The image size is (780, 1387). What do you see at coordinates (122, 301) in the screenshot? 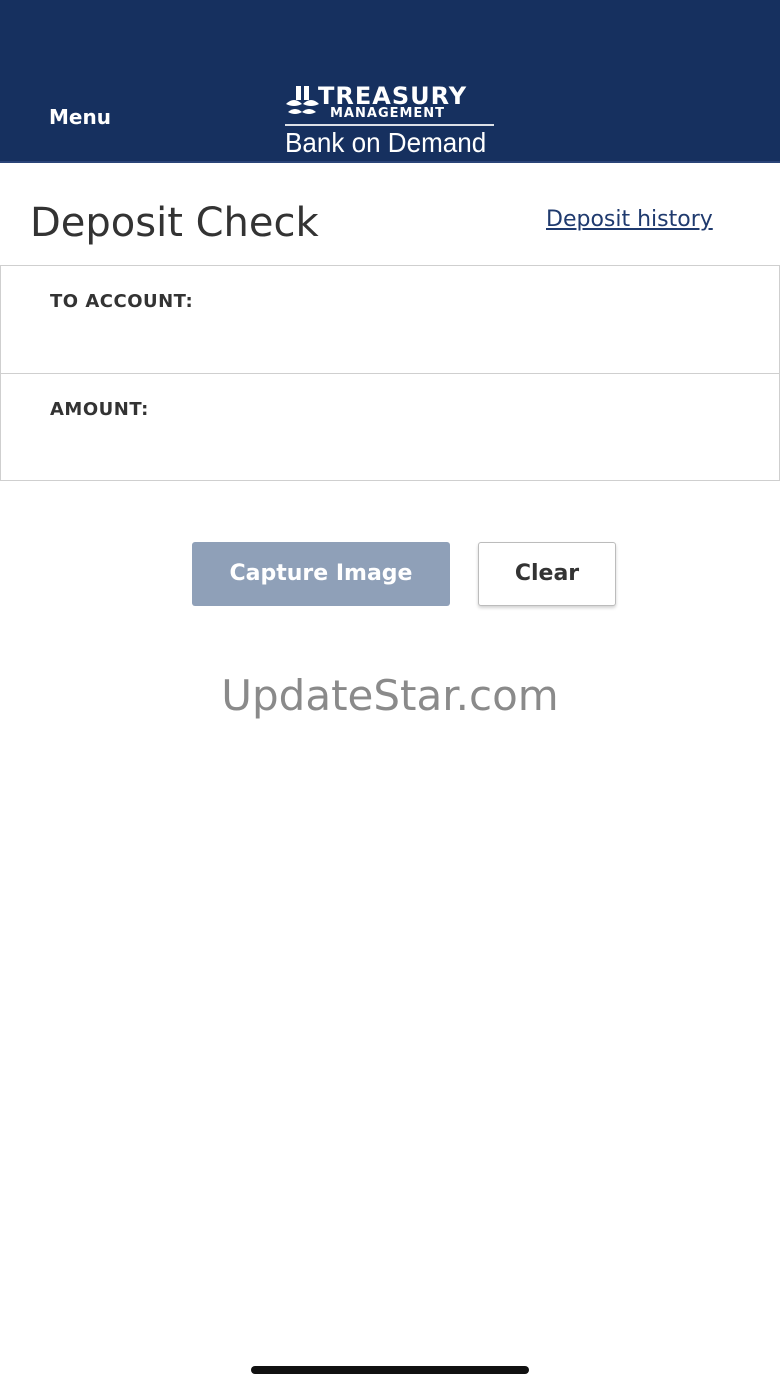
I see `to-account-label: TO ACCOUNT:` at bounding box center [122, 301].